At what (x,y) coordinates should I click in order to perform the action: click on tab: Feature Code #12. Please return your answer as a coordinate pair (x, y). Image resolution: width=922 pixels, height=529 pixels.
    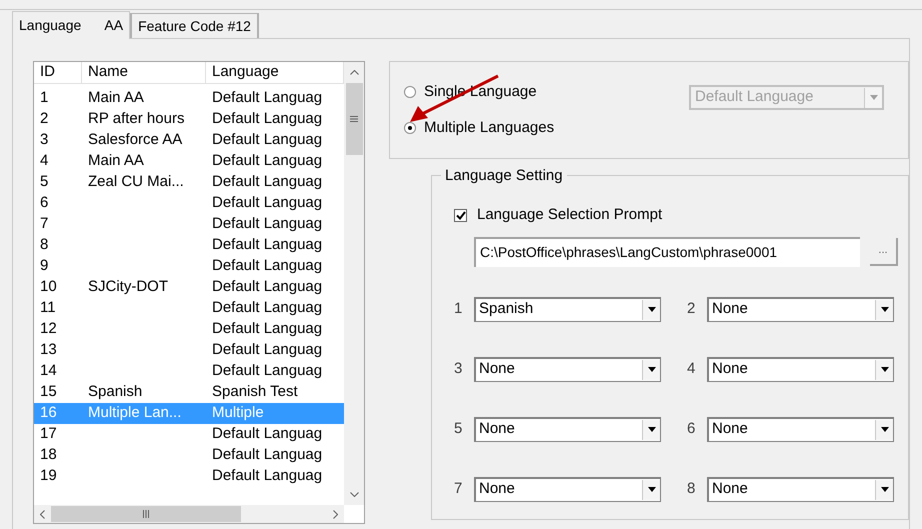
    Looking at the image, I should click on (194, 25).